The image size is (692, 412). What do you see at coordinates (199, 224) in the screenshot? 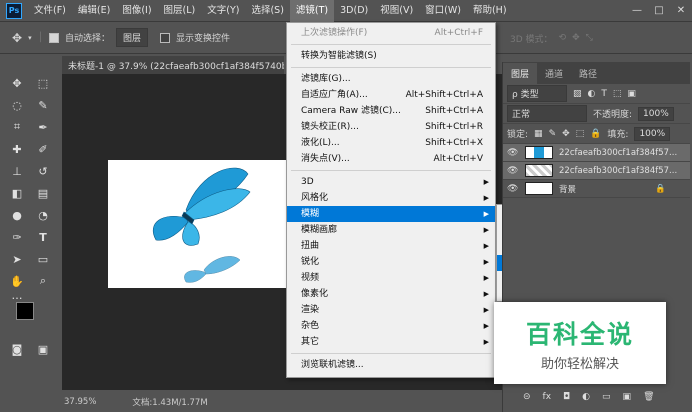
I see `document-canvas` at bounding box center [199, 224].